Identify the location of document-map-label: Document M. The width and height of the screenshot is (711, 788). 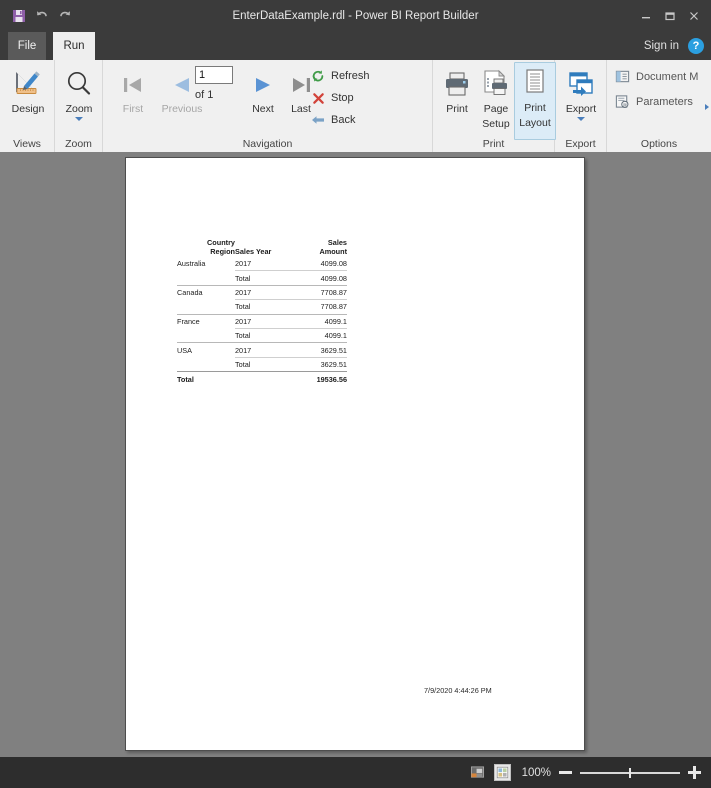
(667, 76).